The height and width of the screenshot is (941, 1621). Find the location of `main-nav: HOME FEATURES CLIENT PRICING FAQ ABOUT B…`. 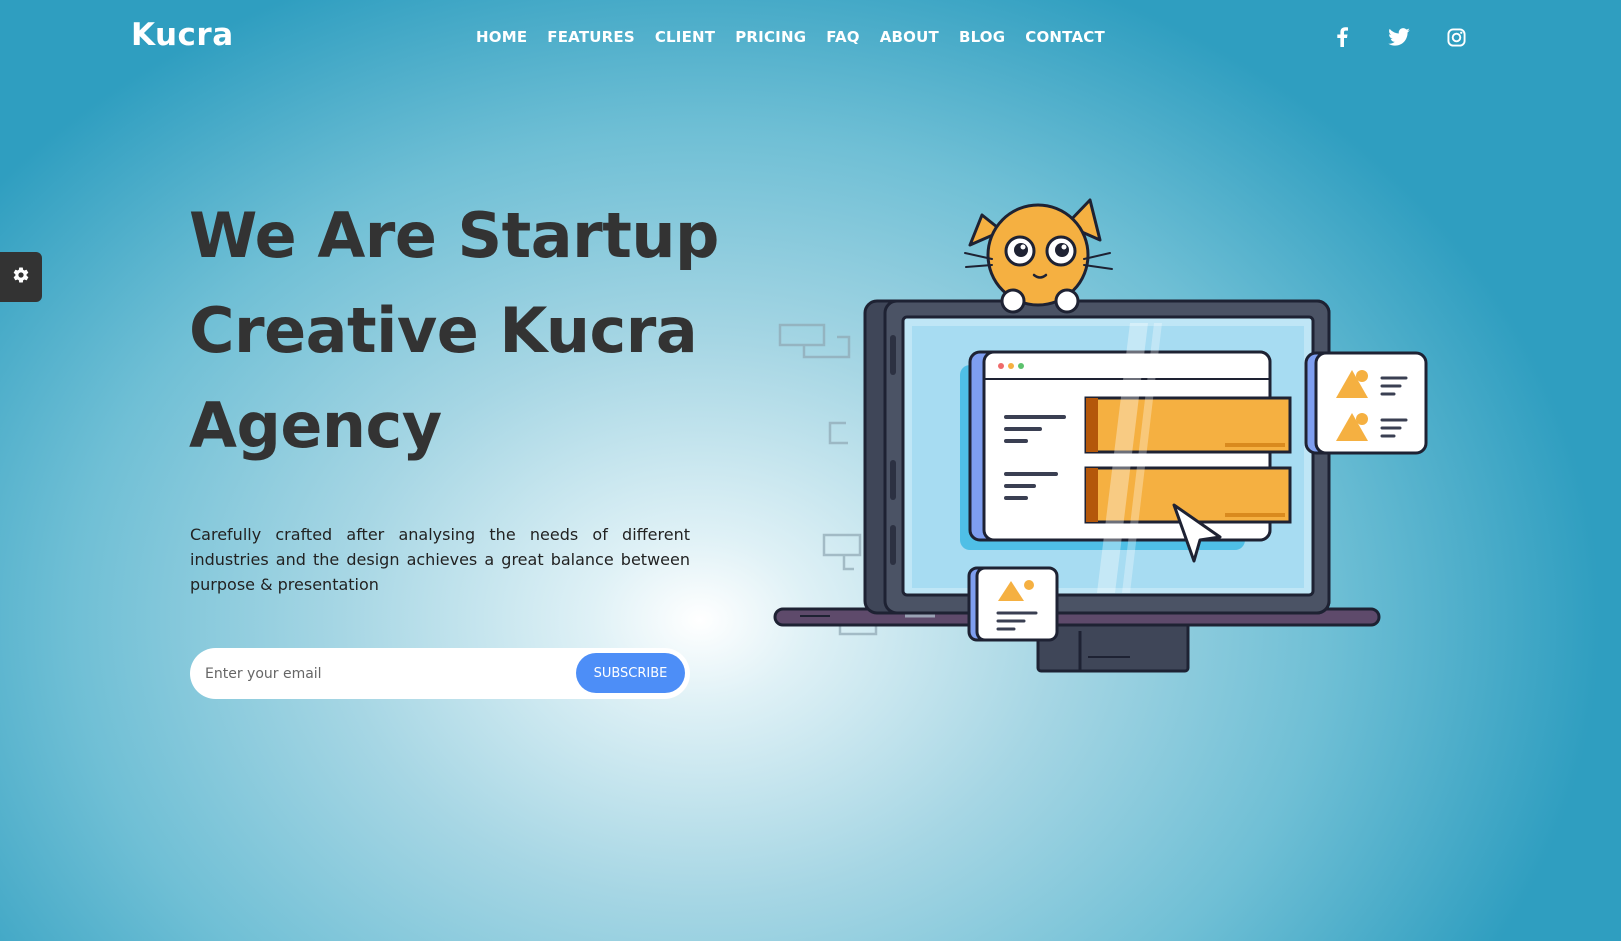

main-nav: HOME FEATURES CLIENT PRICING FAQ ABOUT B… is located at coordinates (790, 37).